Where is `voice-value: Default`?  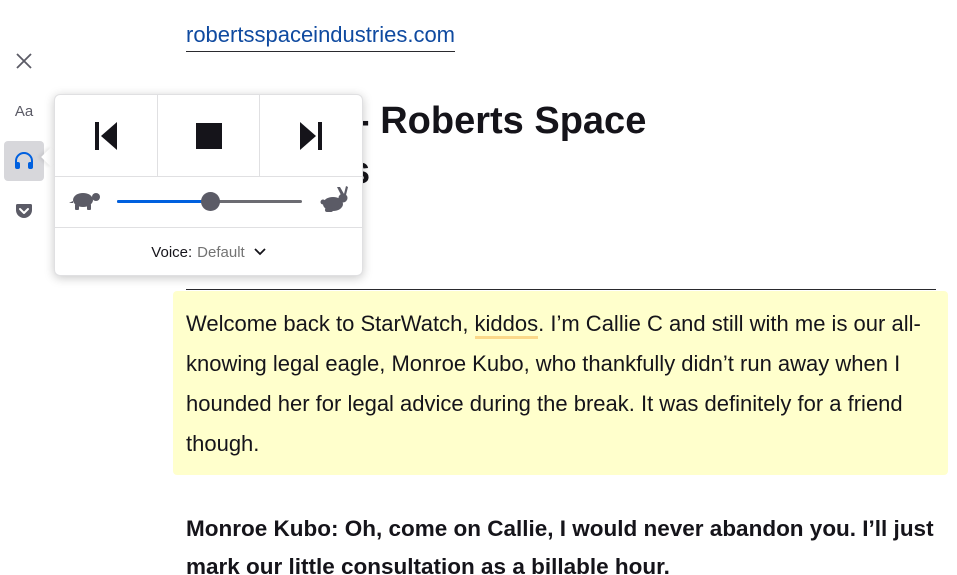 voice-value: Default is located at coordinates (221, 252).